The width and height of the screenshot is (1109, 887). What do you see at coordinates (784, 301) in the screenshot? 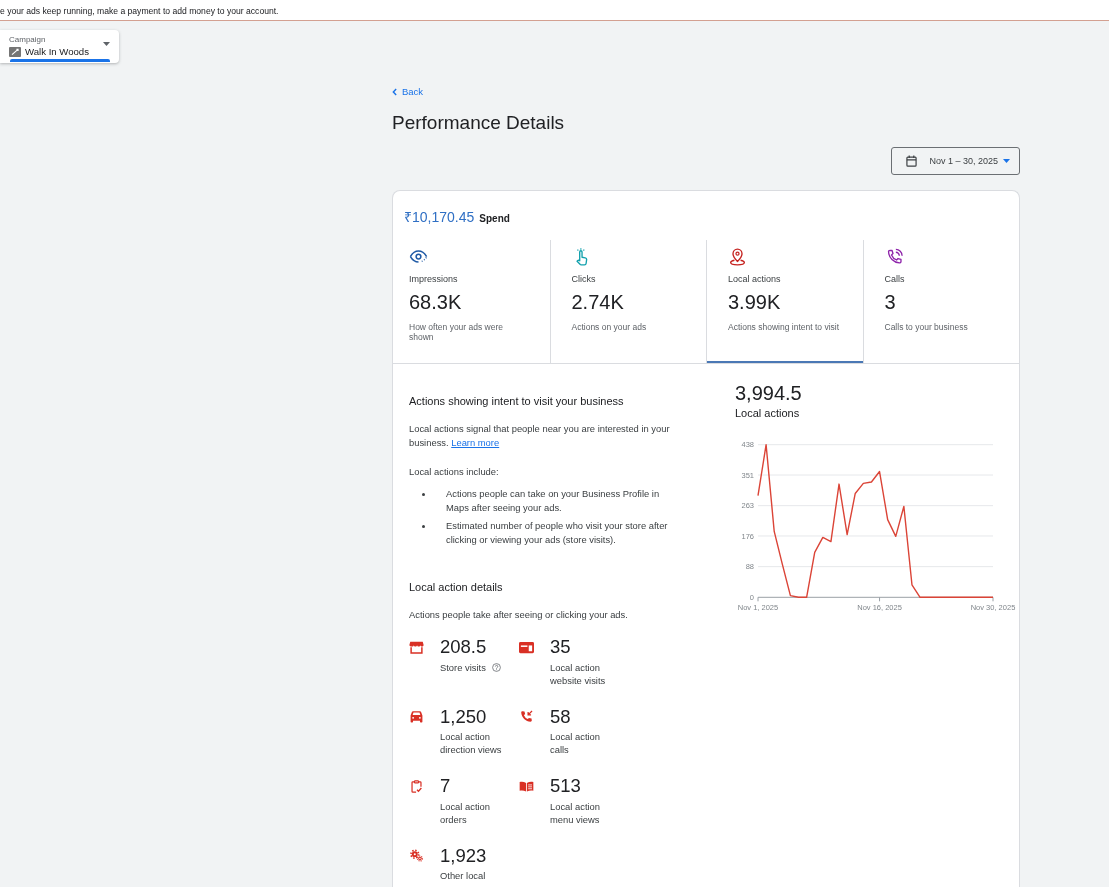
I see `metric-tab: Local actions 3.99K Actions showing intent to visit` at bounding box center [784, 301].